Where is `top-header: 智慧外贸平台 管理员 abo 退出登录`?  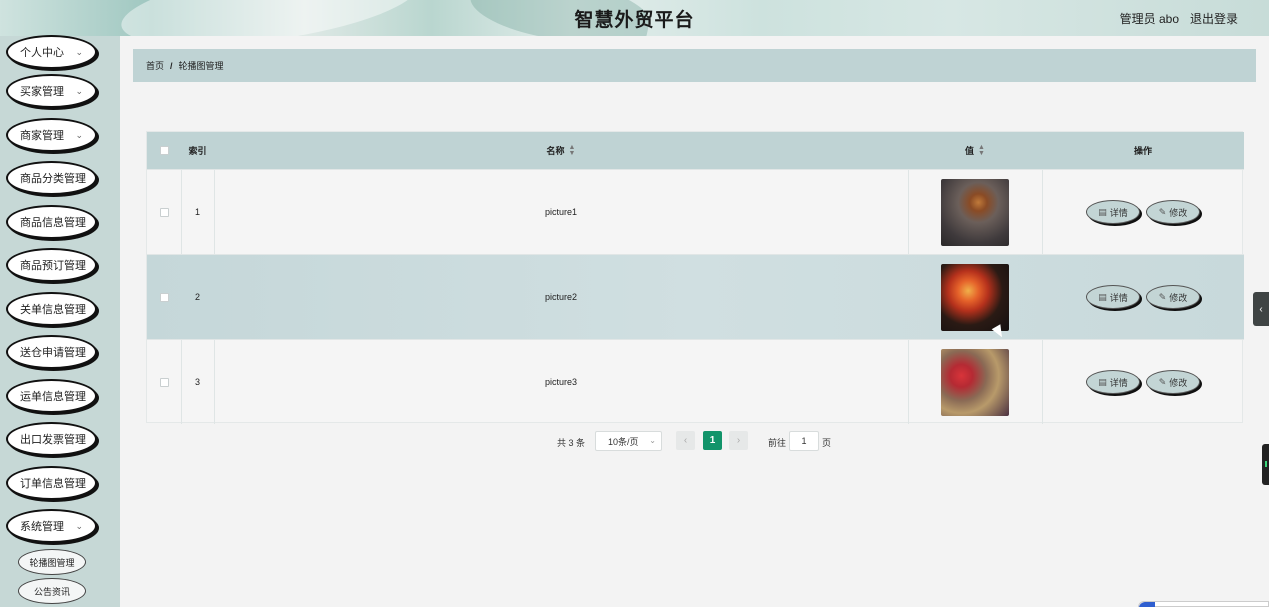 top-header: 智慧外贸平台 管理员 abo 退出登录 is located at coordinates (634, 18).